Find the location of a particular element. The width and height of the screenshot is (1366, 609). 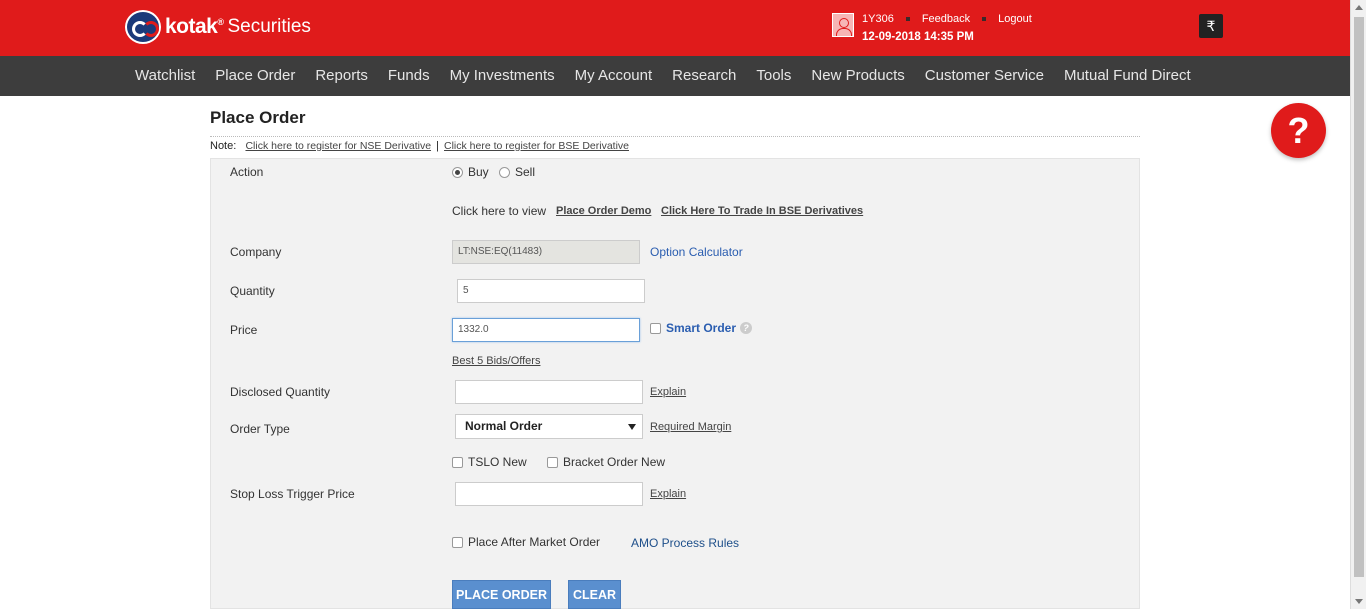

order-type-label: Order Type is located at coordinates (260, 429).